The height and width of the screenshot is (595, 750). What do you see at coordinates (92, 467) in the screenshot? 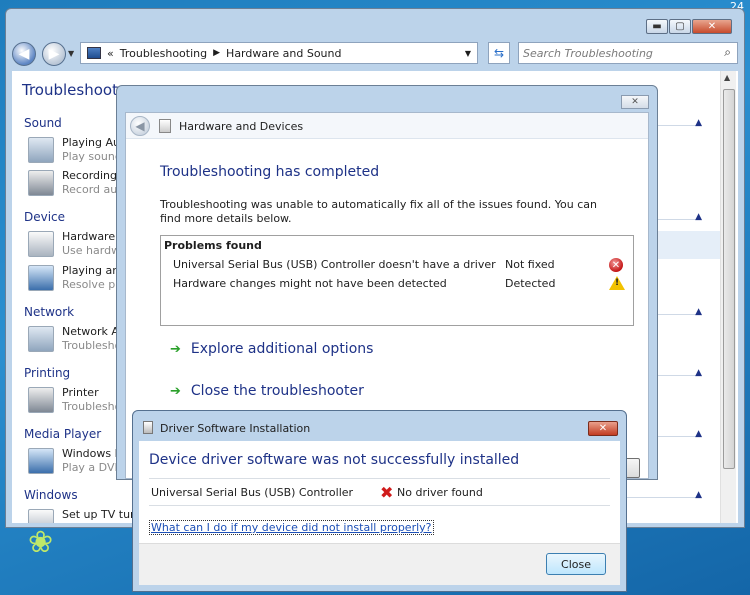
I see `item-subtitle: Play a DVD` at bounding box center [92, 467].